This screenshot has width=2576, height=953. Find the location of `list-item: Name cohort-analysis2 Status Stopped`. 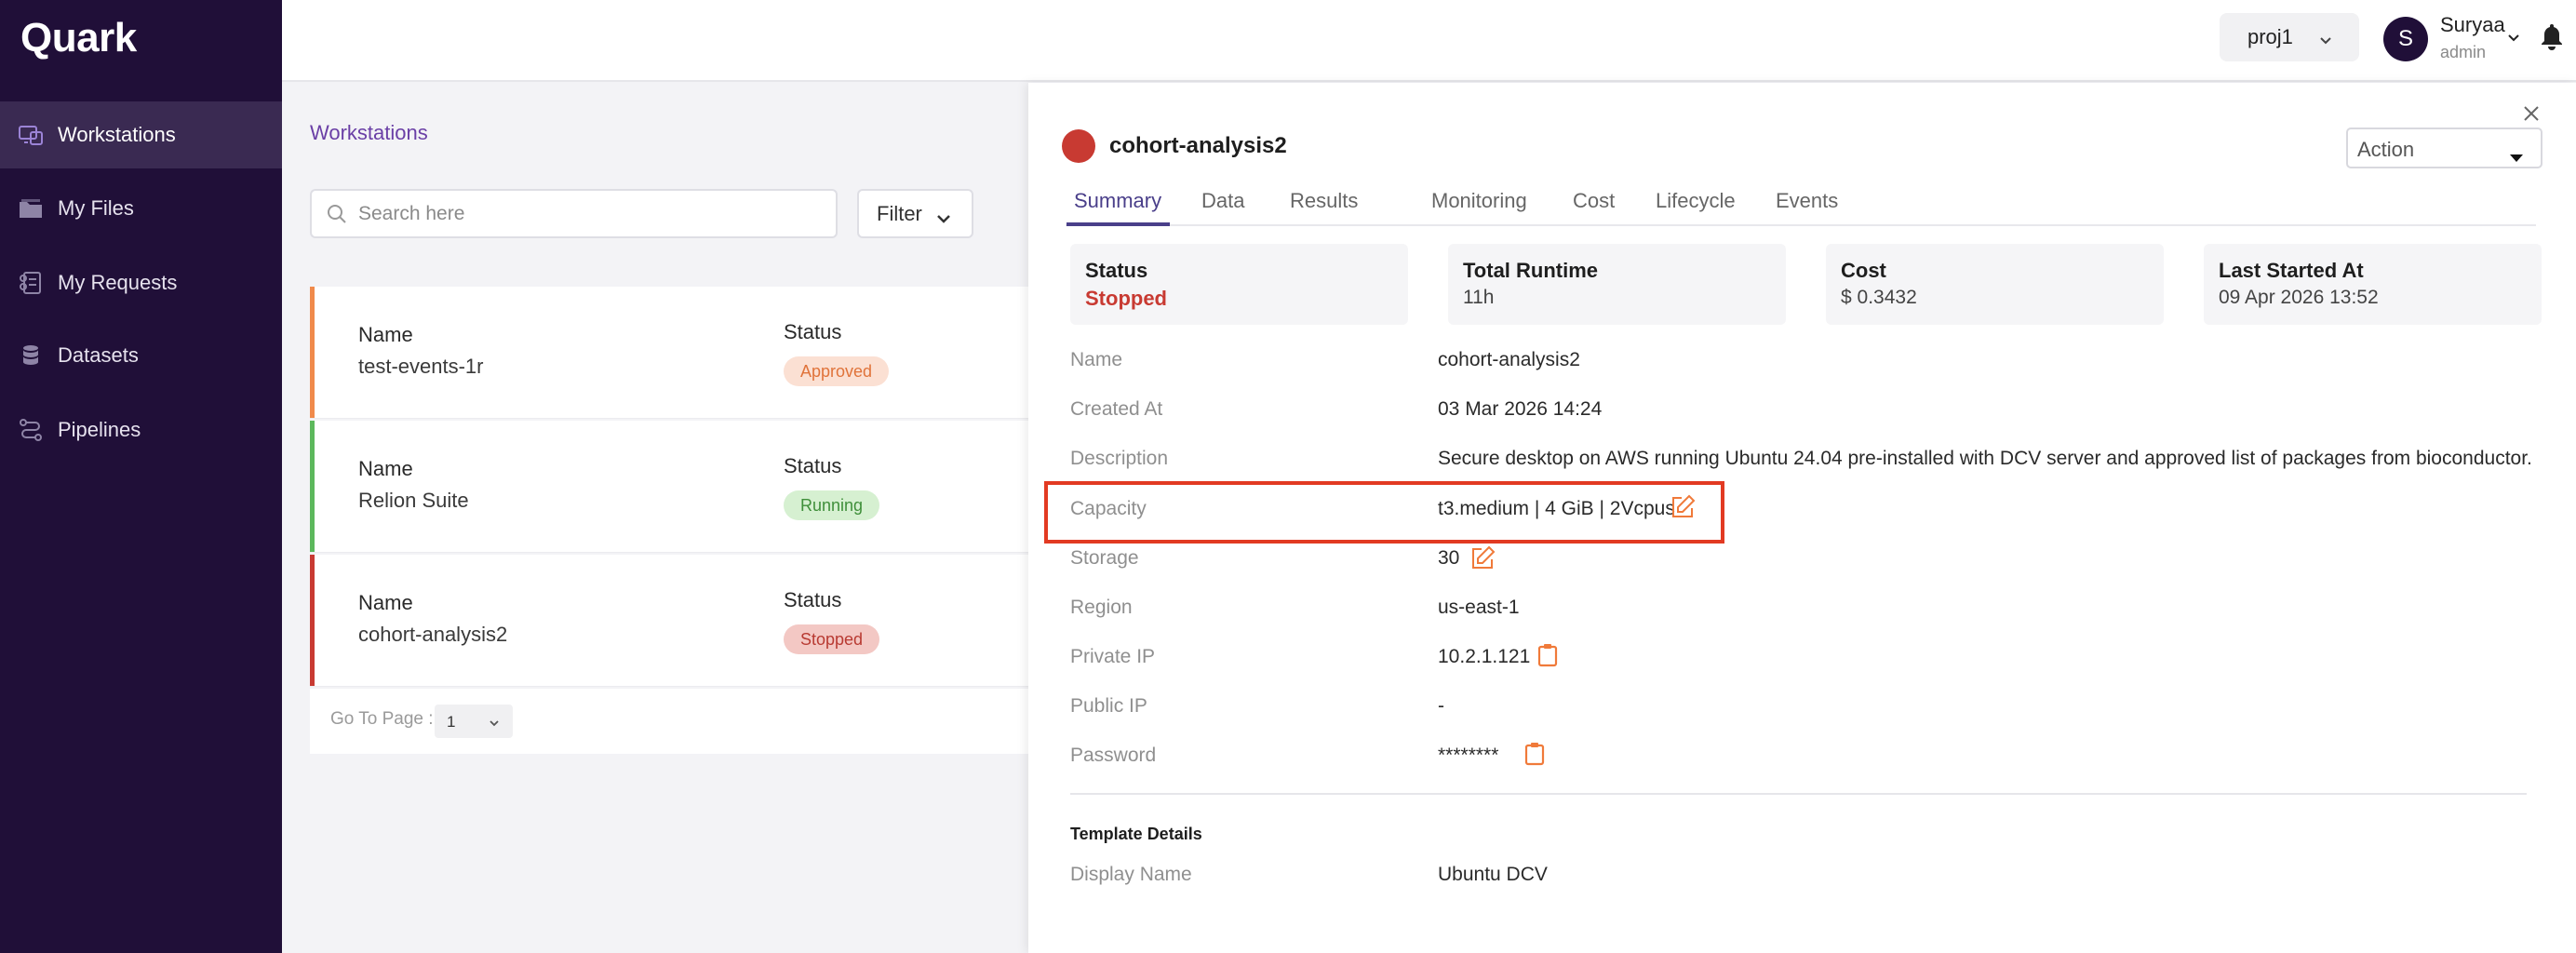

list-item: Name cohort-analysis2 Status Stopped is located at coordinates (673, 621).